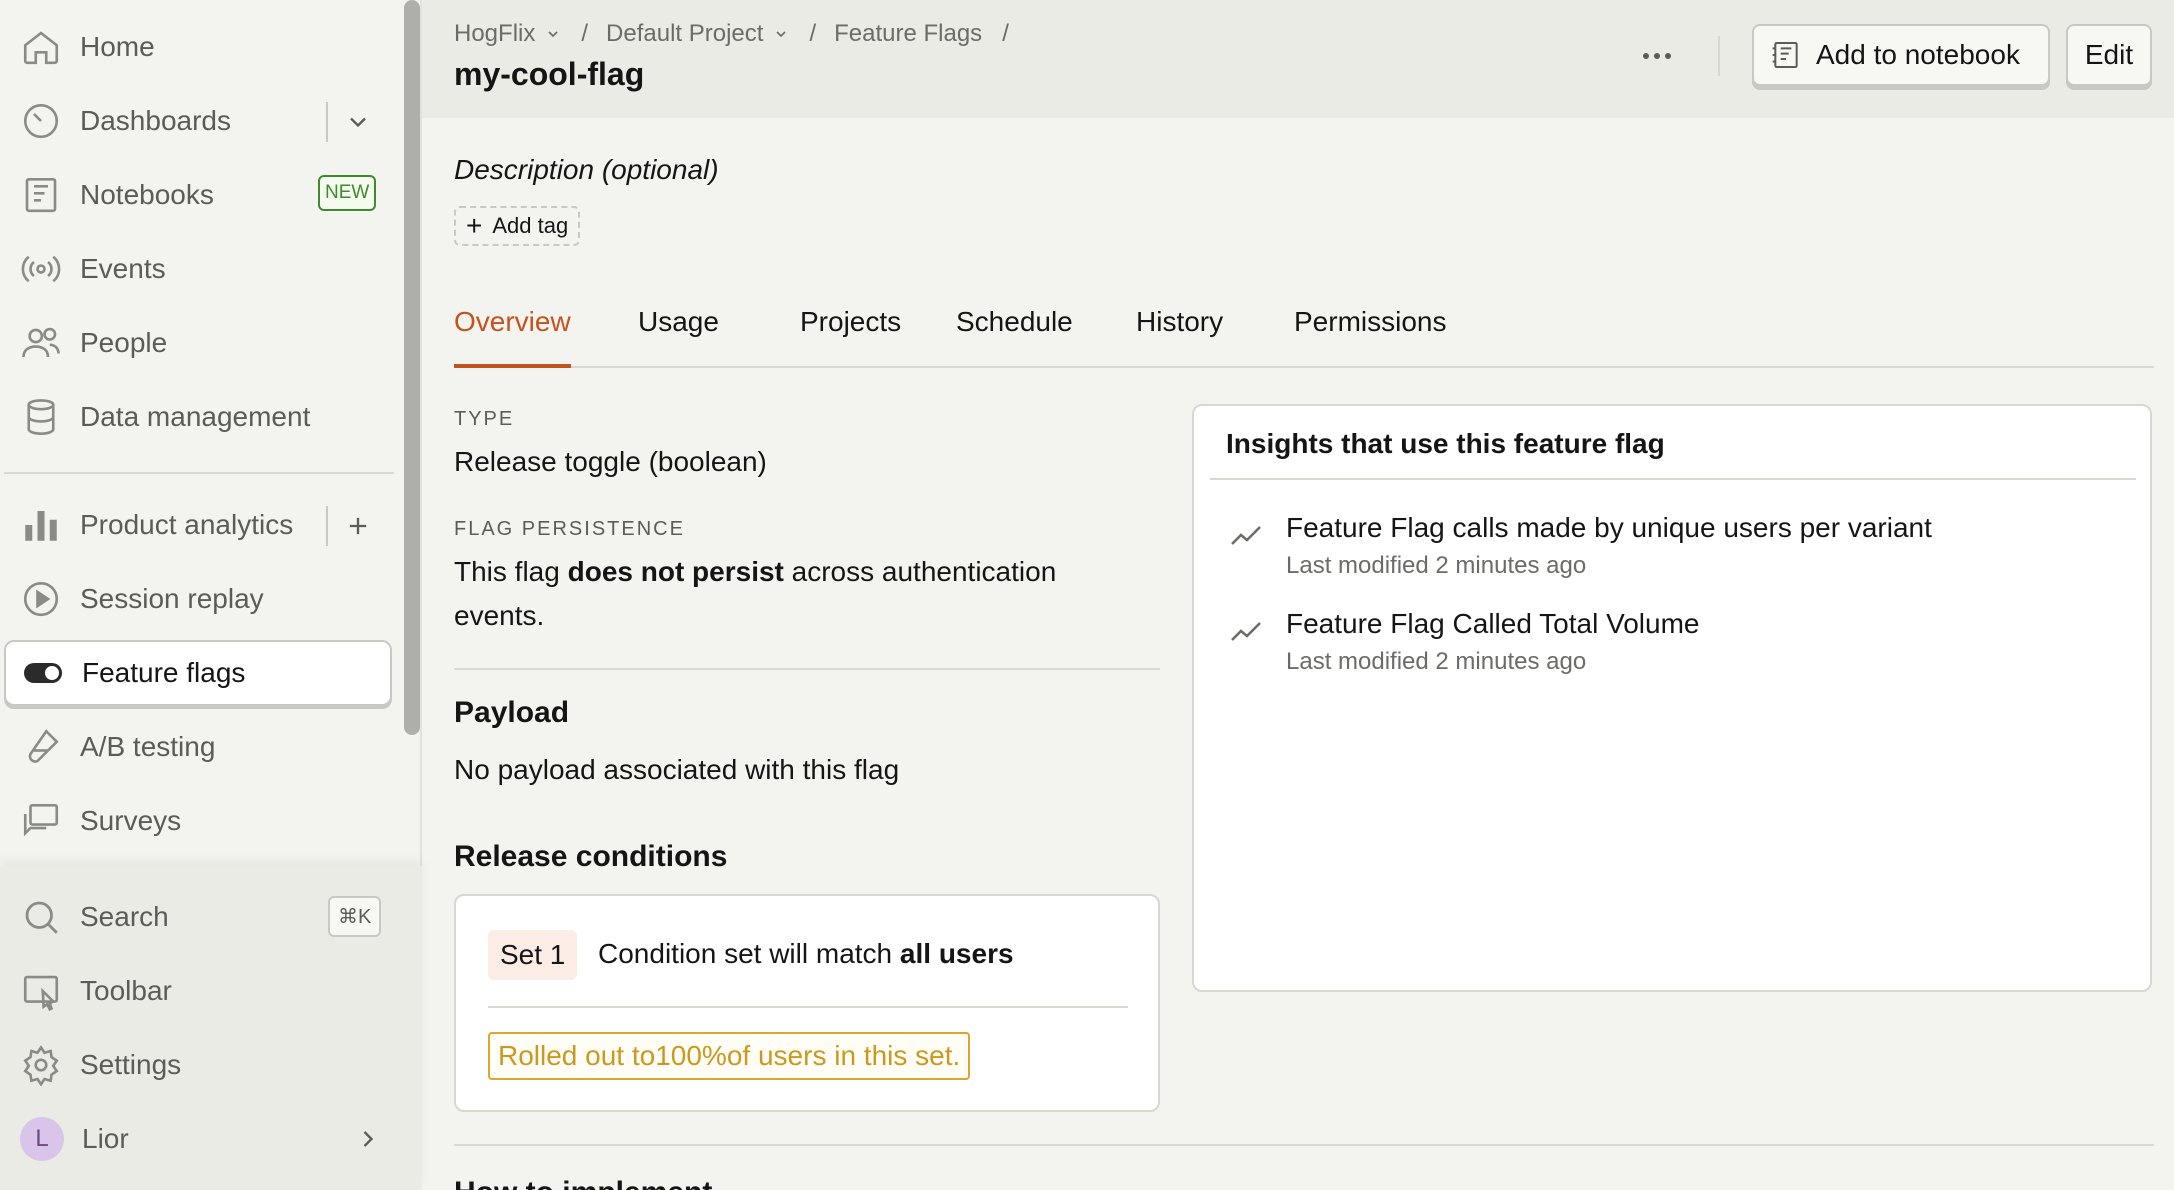 The image size is (2174, 1190). I want to click on text-segment: Condition set will match, so click(749, 953).